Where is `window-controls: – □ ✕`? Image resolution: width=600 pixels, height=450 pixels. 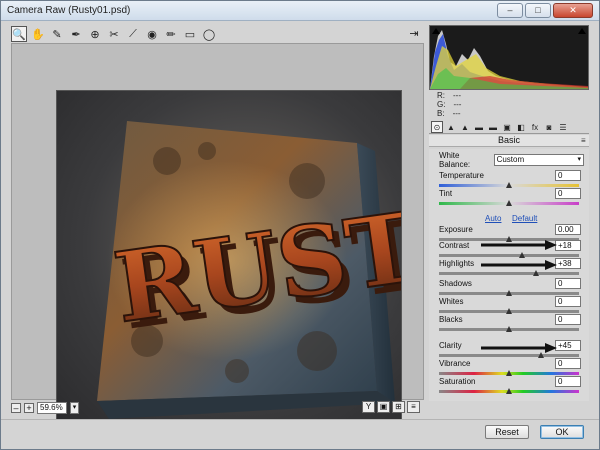 window-controls: – □ ✕ is located at coordinates (545, 10).